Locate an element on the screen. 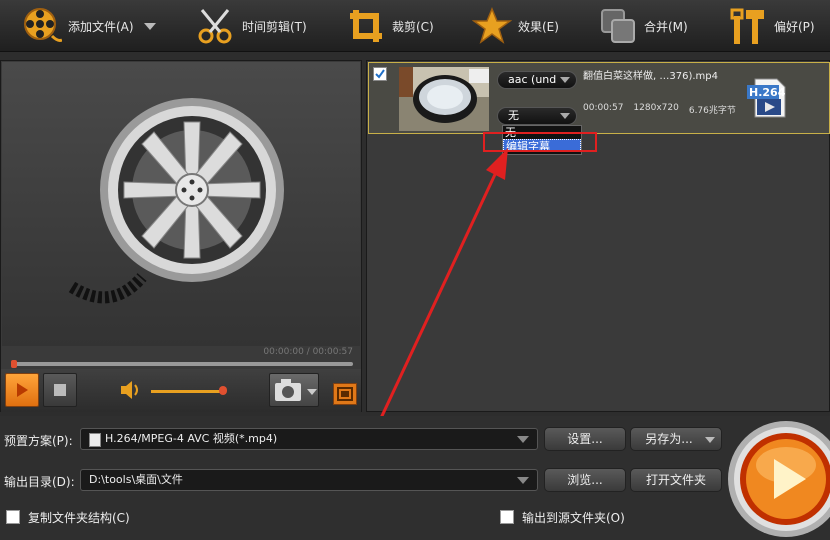 The height and width of the screenshot is (540, 830). scissors-icon is located at coordinates (216, 26).